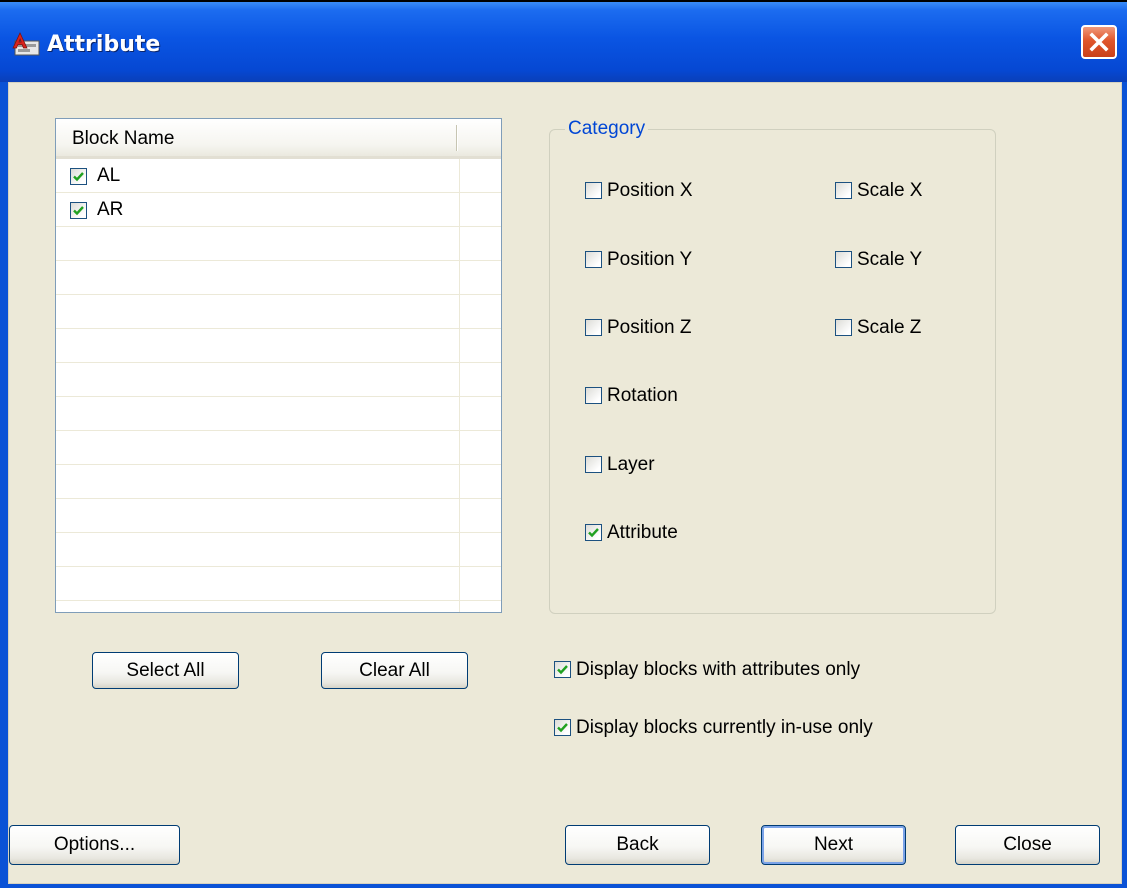 The width and height of the screenshot is (1127, 888). I want to click on next-button: Next, so click(833, 845).